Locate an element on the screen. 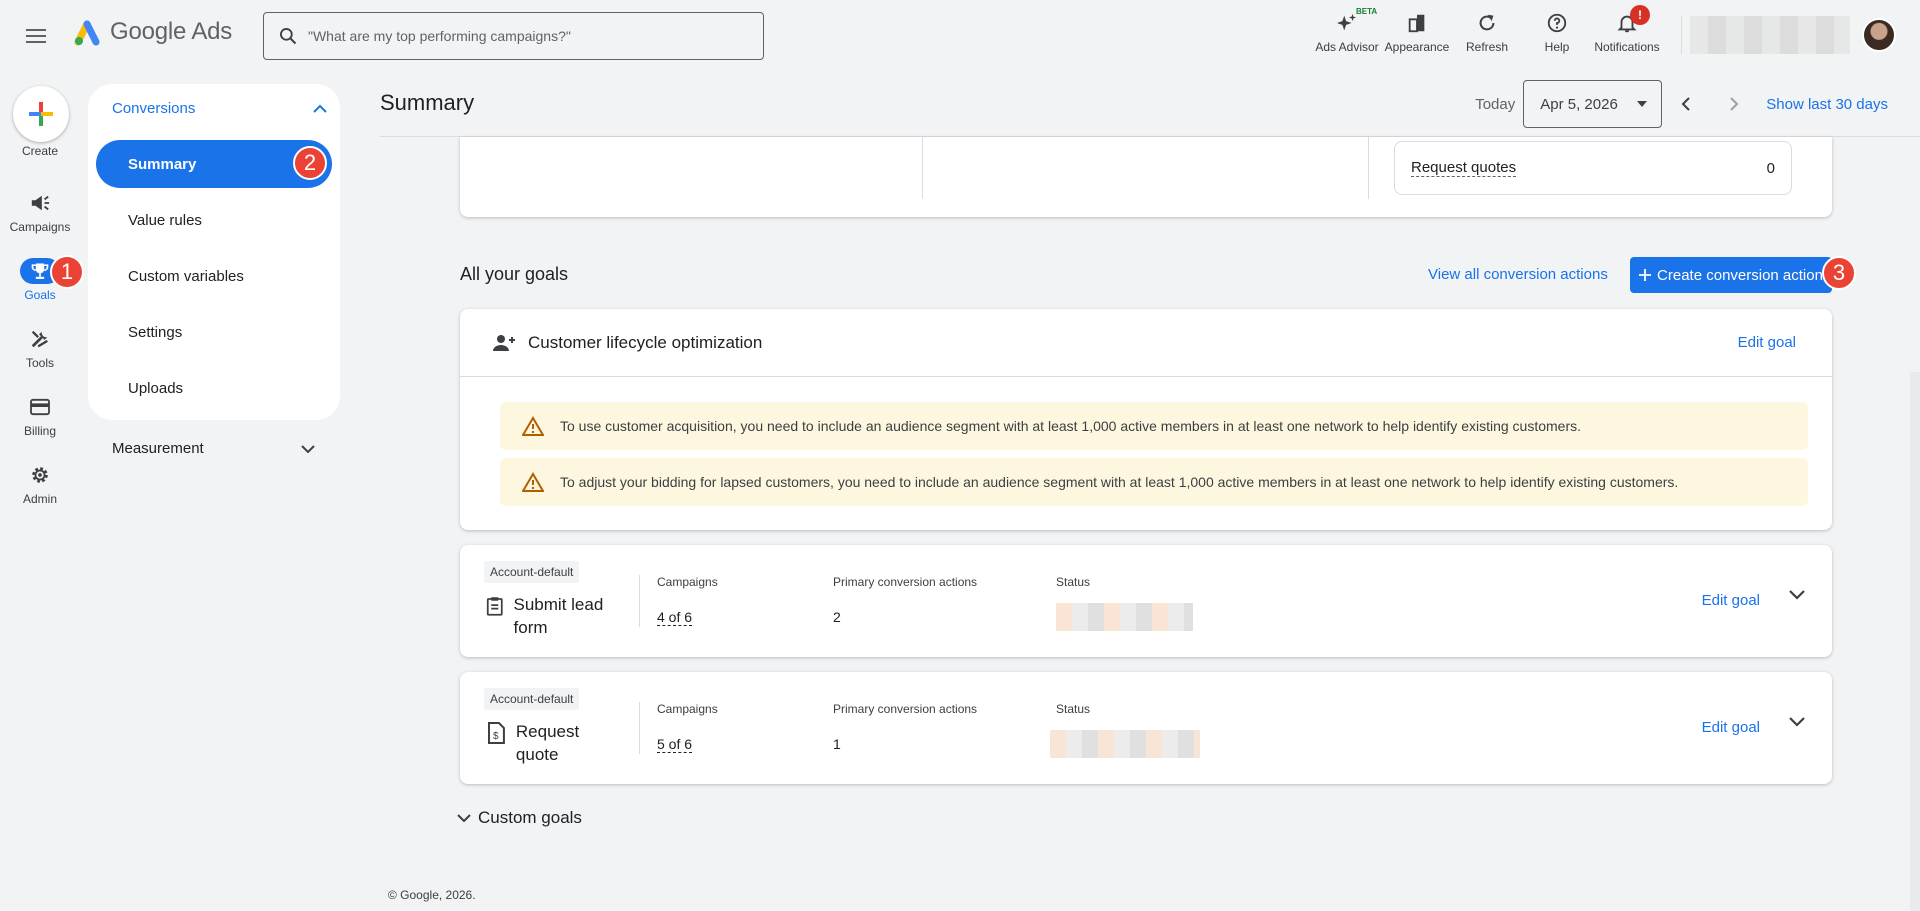 The height and width of the screenshot is (911, 1920). notification-badge: ! is located at coordinates (1640, 15).